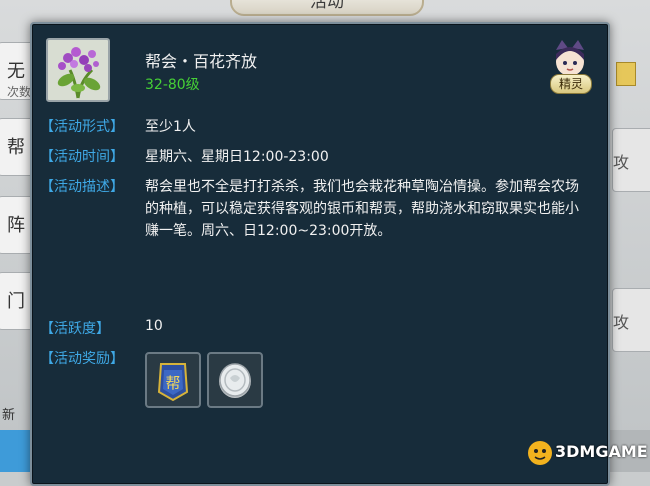 The height and width of the screenshot is (486, 650). I want to click on tag-marker, so click(626, 74).